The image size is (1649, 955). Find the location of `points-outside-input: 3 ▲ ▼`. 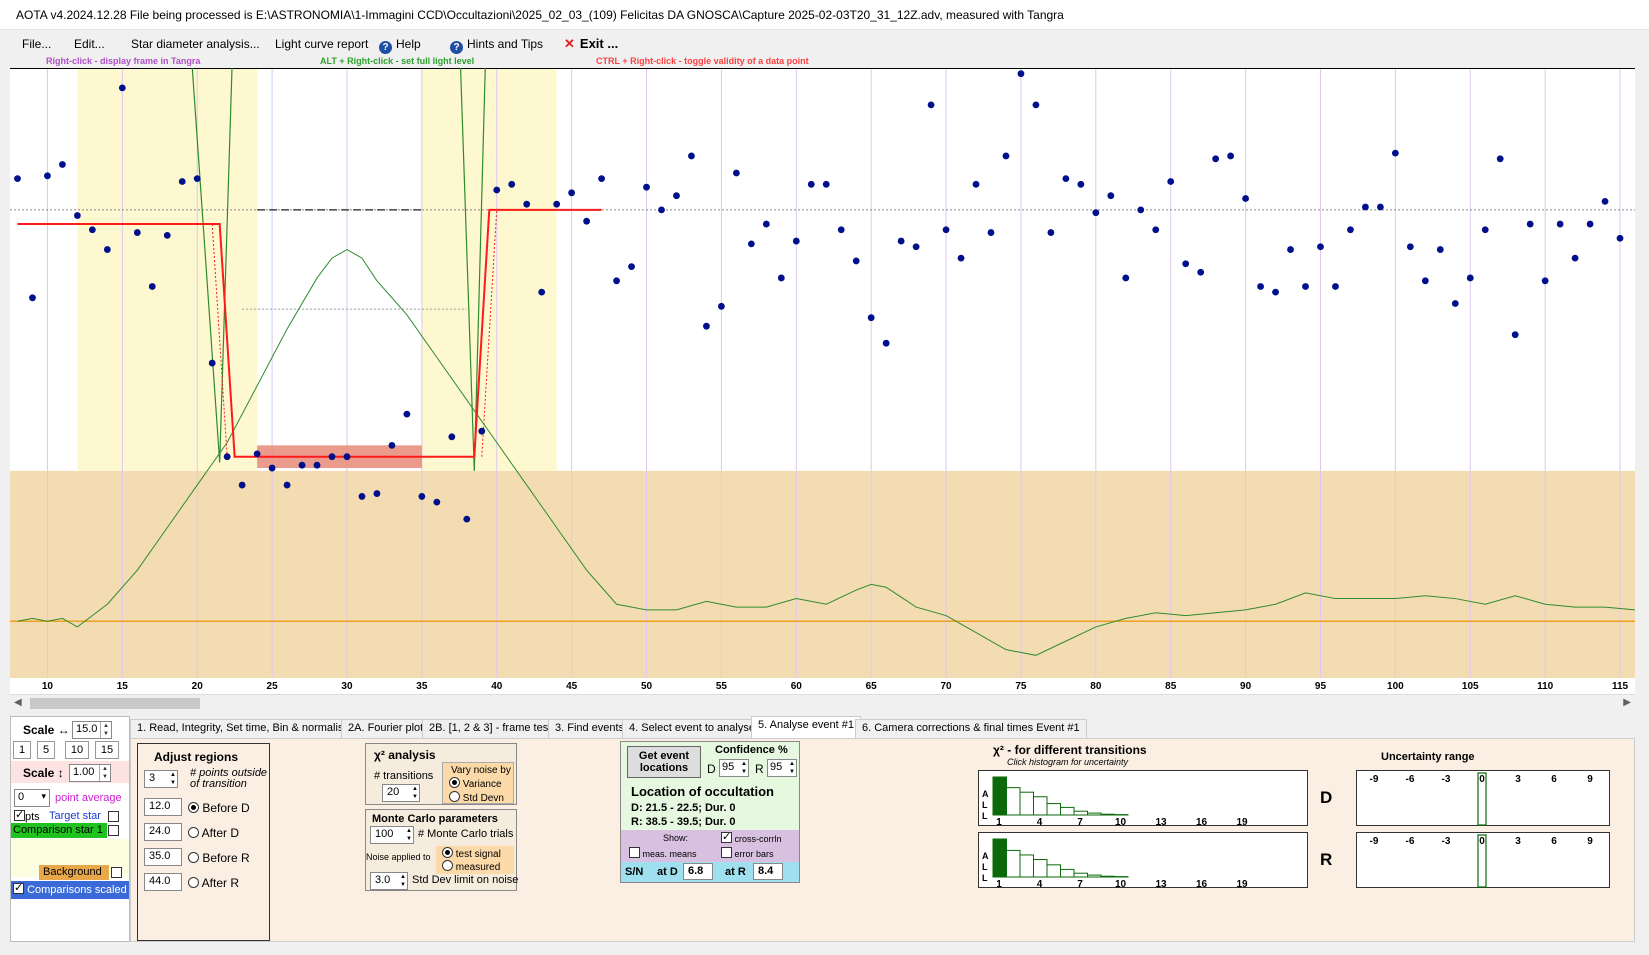

points-outside-input: 3 ▲ ▼ is located at coordinates (161, 779).